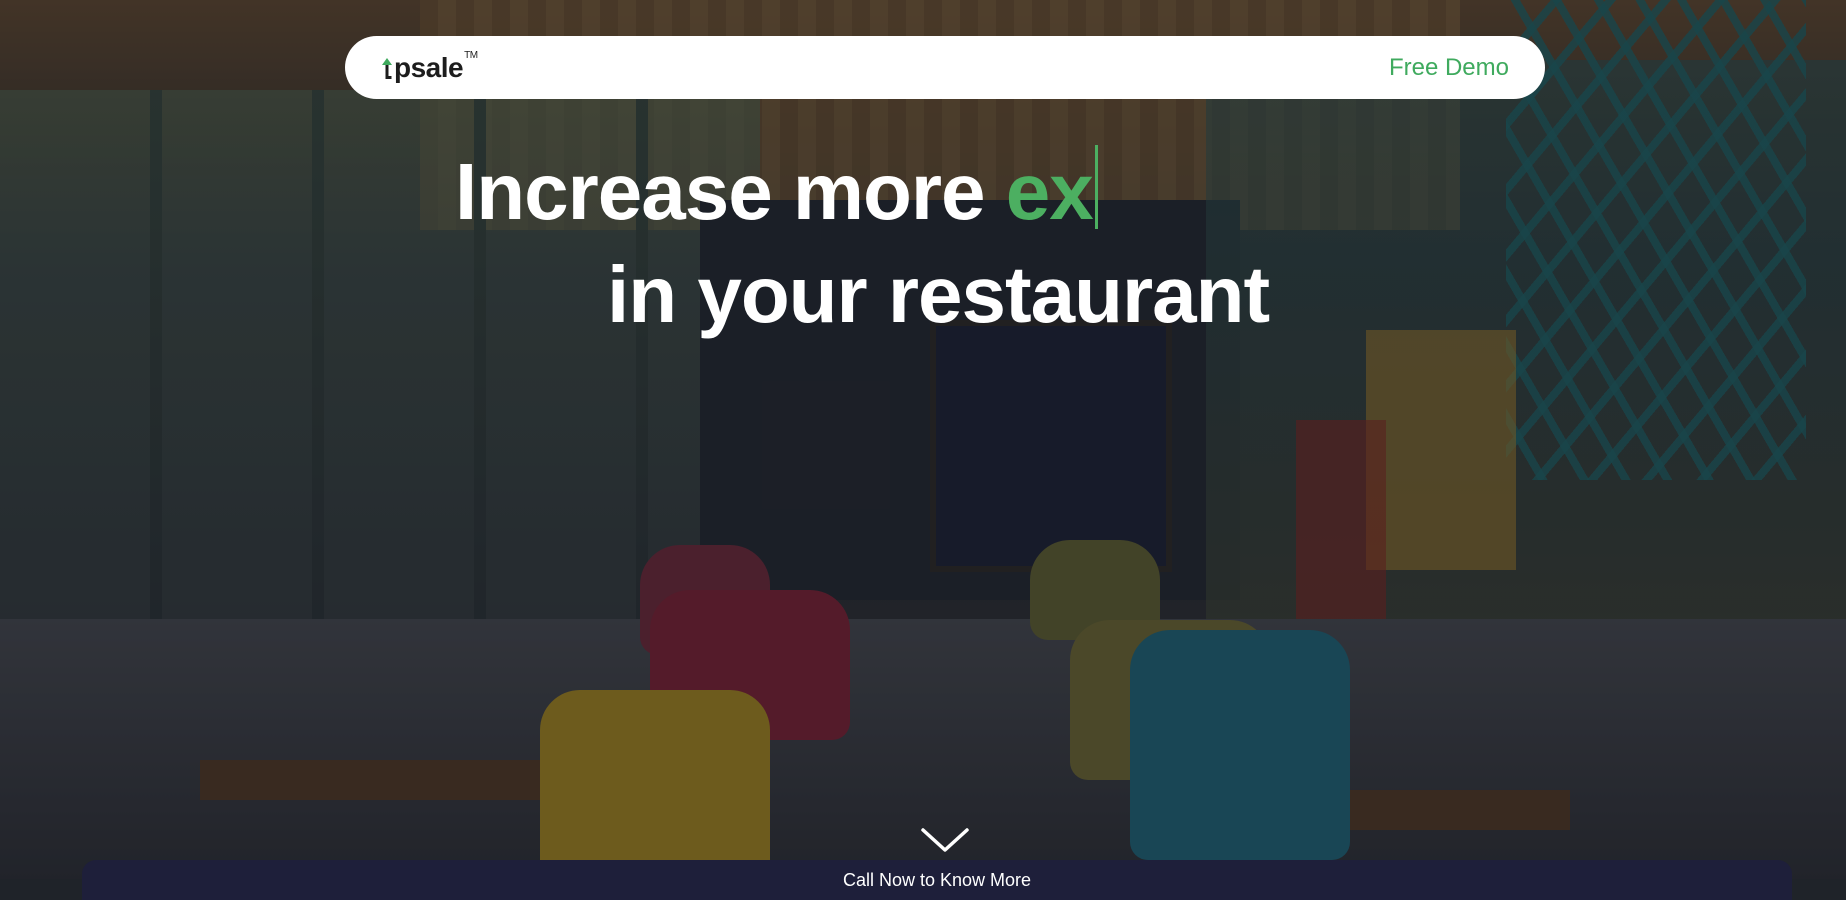 Image resolution: width=1846 pixels, height=900 pixels. I want to click on headline-line-1: Increase more ex, so click(776, 192).